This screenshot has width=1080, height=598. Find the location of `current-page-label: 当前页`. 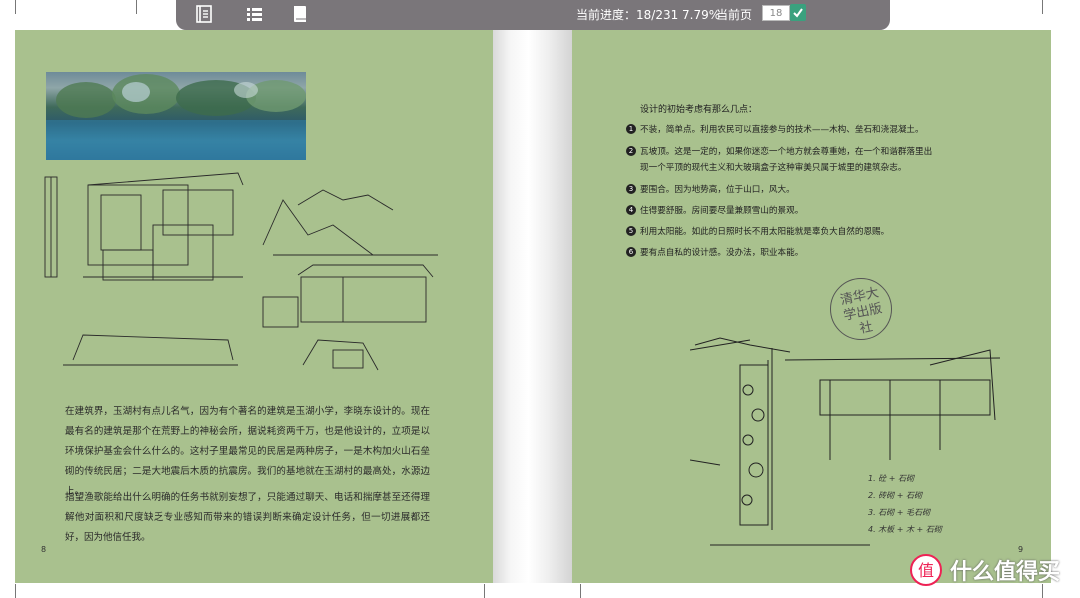

current-page-label: 当前页 is located at coordinates (734, 15).